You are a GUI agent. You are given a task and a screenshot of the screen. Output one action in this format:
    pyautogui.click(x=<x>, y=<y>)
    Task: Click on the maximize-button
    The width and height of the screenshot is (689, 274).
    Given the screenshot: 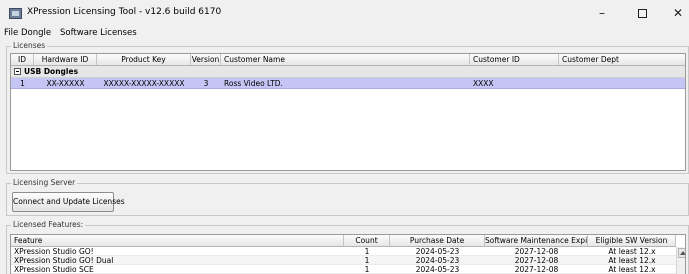 What is the action you would take?
    pyautogui.click(x=642, y=13)
    